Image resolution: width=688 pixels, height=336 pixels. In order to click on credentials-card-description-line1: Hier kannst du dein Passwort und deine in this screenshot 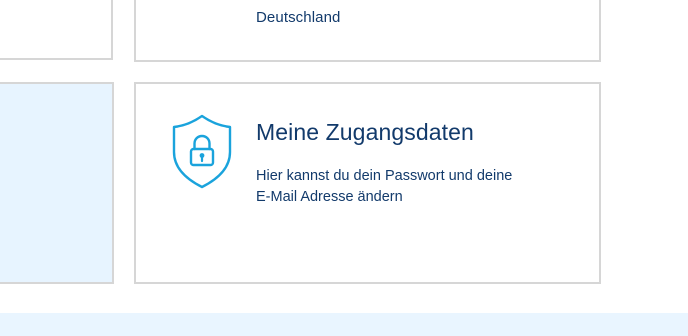, I will do `click(384, 176)`.